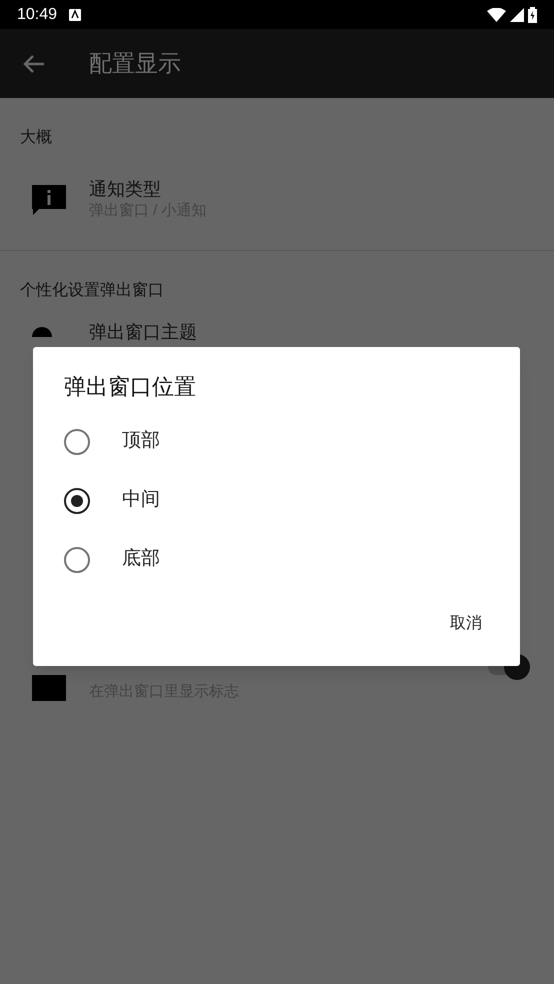 The width and height of the screenshot is (554, 984). What do you see at coordinates (125, 189) in the screenshot?
I see `item-title: 通知类型` at bounding box center [125, 189].